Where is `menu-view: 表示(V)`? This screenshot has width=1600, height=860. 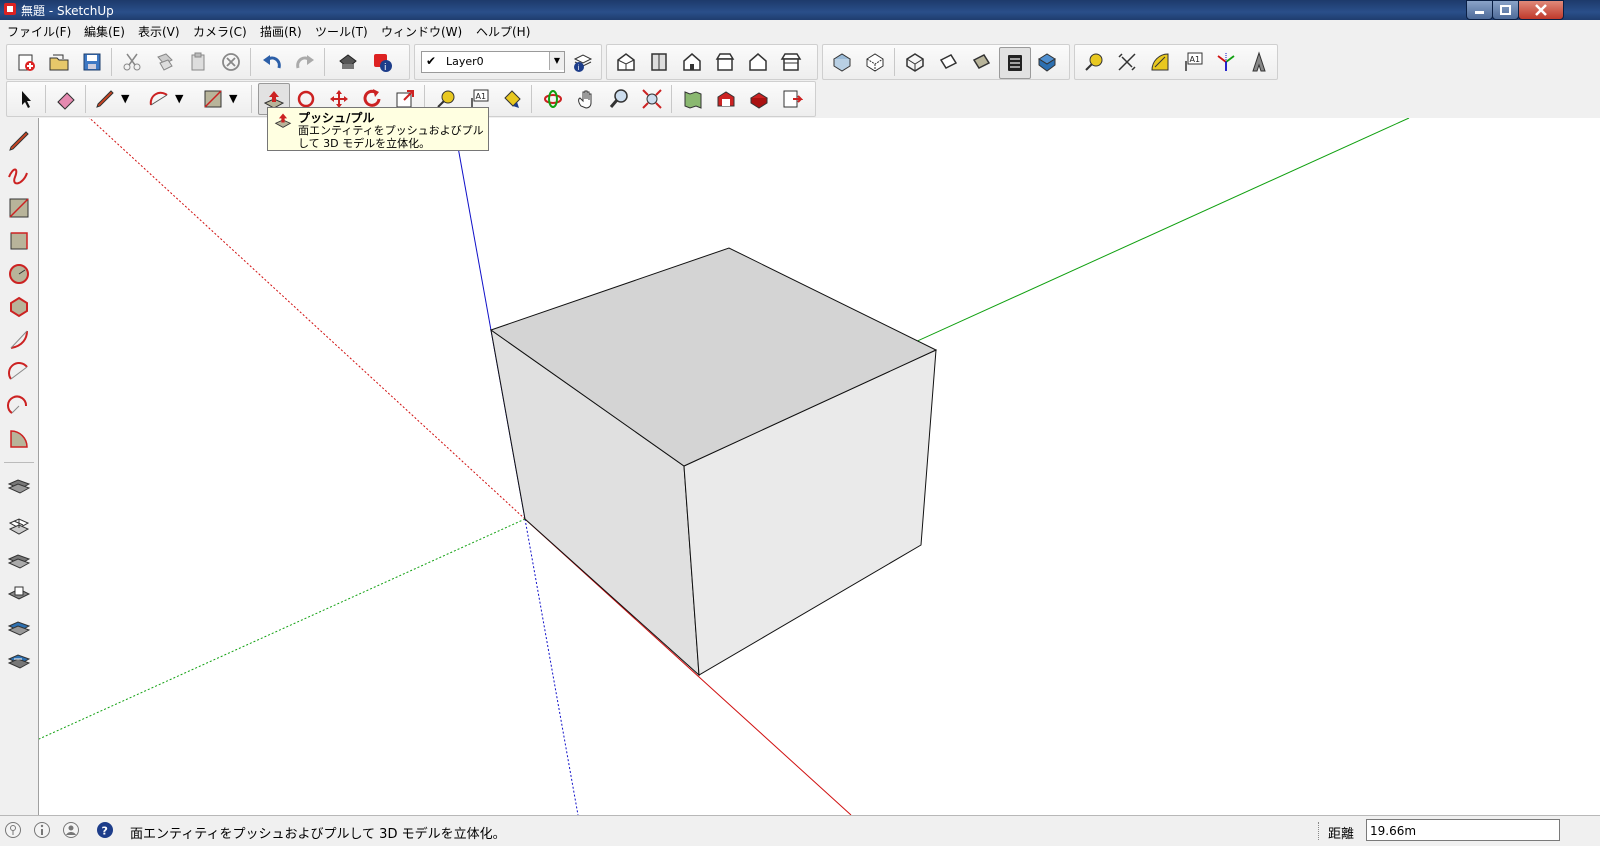
menu-view: 表示(V) is located at coordinates (159, 31).